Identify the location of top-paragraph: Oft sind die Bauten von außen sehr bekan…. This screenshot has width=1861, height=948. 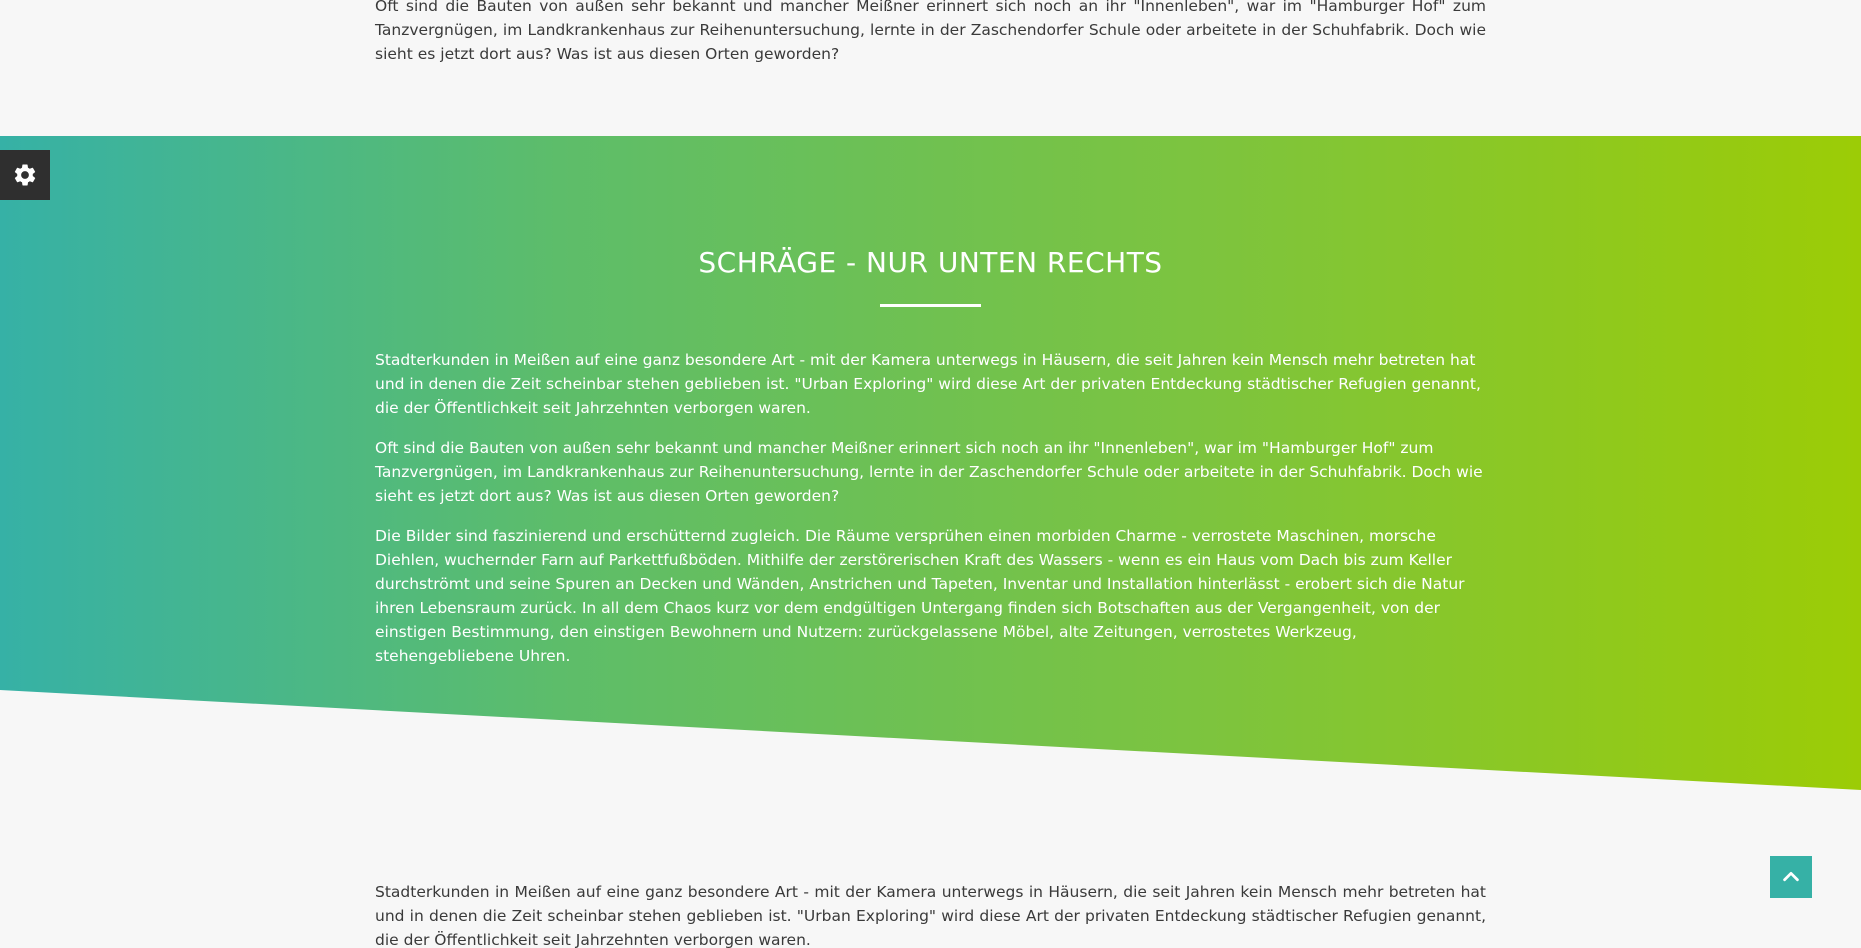
(930, 31).